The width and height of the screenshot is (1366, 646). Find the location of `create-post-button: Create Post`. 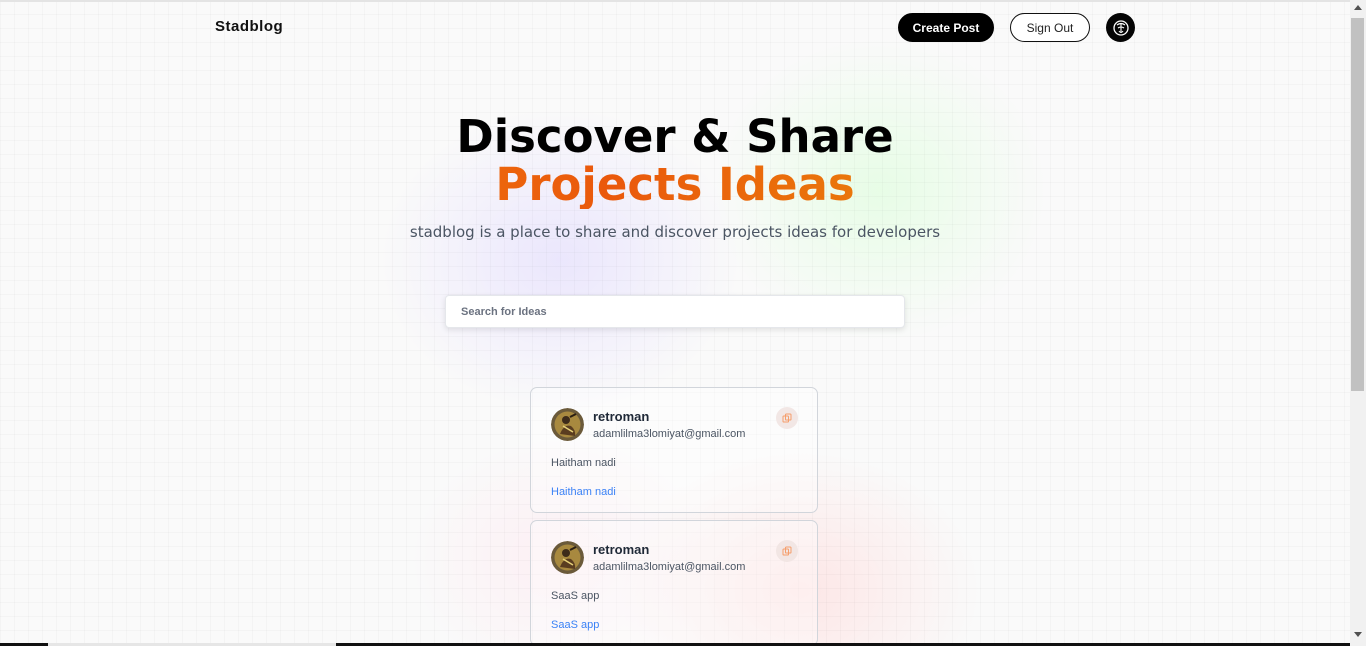

create-post-button: Create Post is located at coordinates (946, 27).